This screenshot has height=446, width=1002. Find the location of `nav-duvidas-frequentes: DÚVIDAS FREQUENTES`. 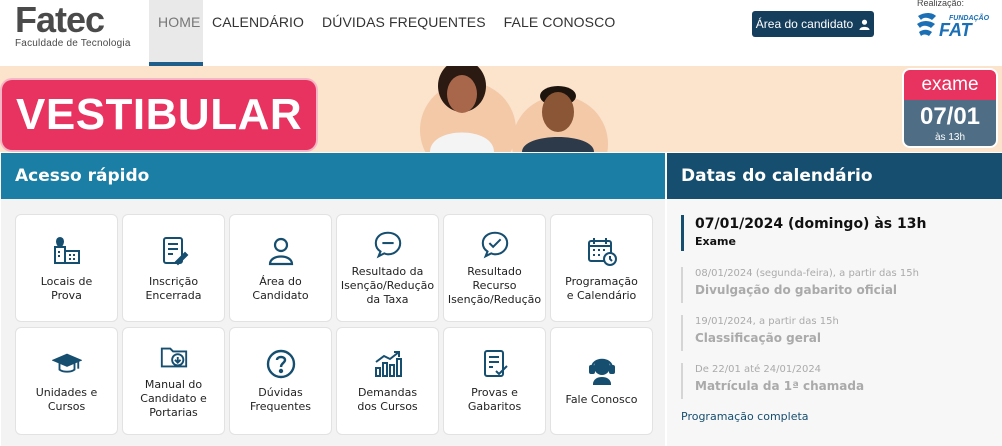

nav-duvidas-frequentes: DÚVIDAS FREQUENTES is located at coordinates (404, 33).